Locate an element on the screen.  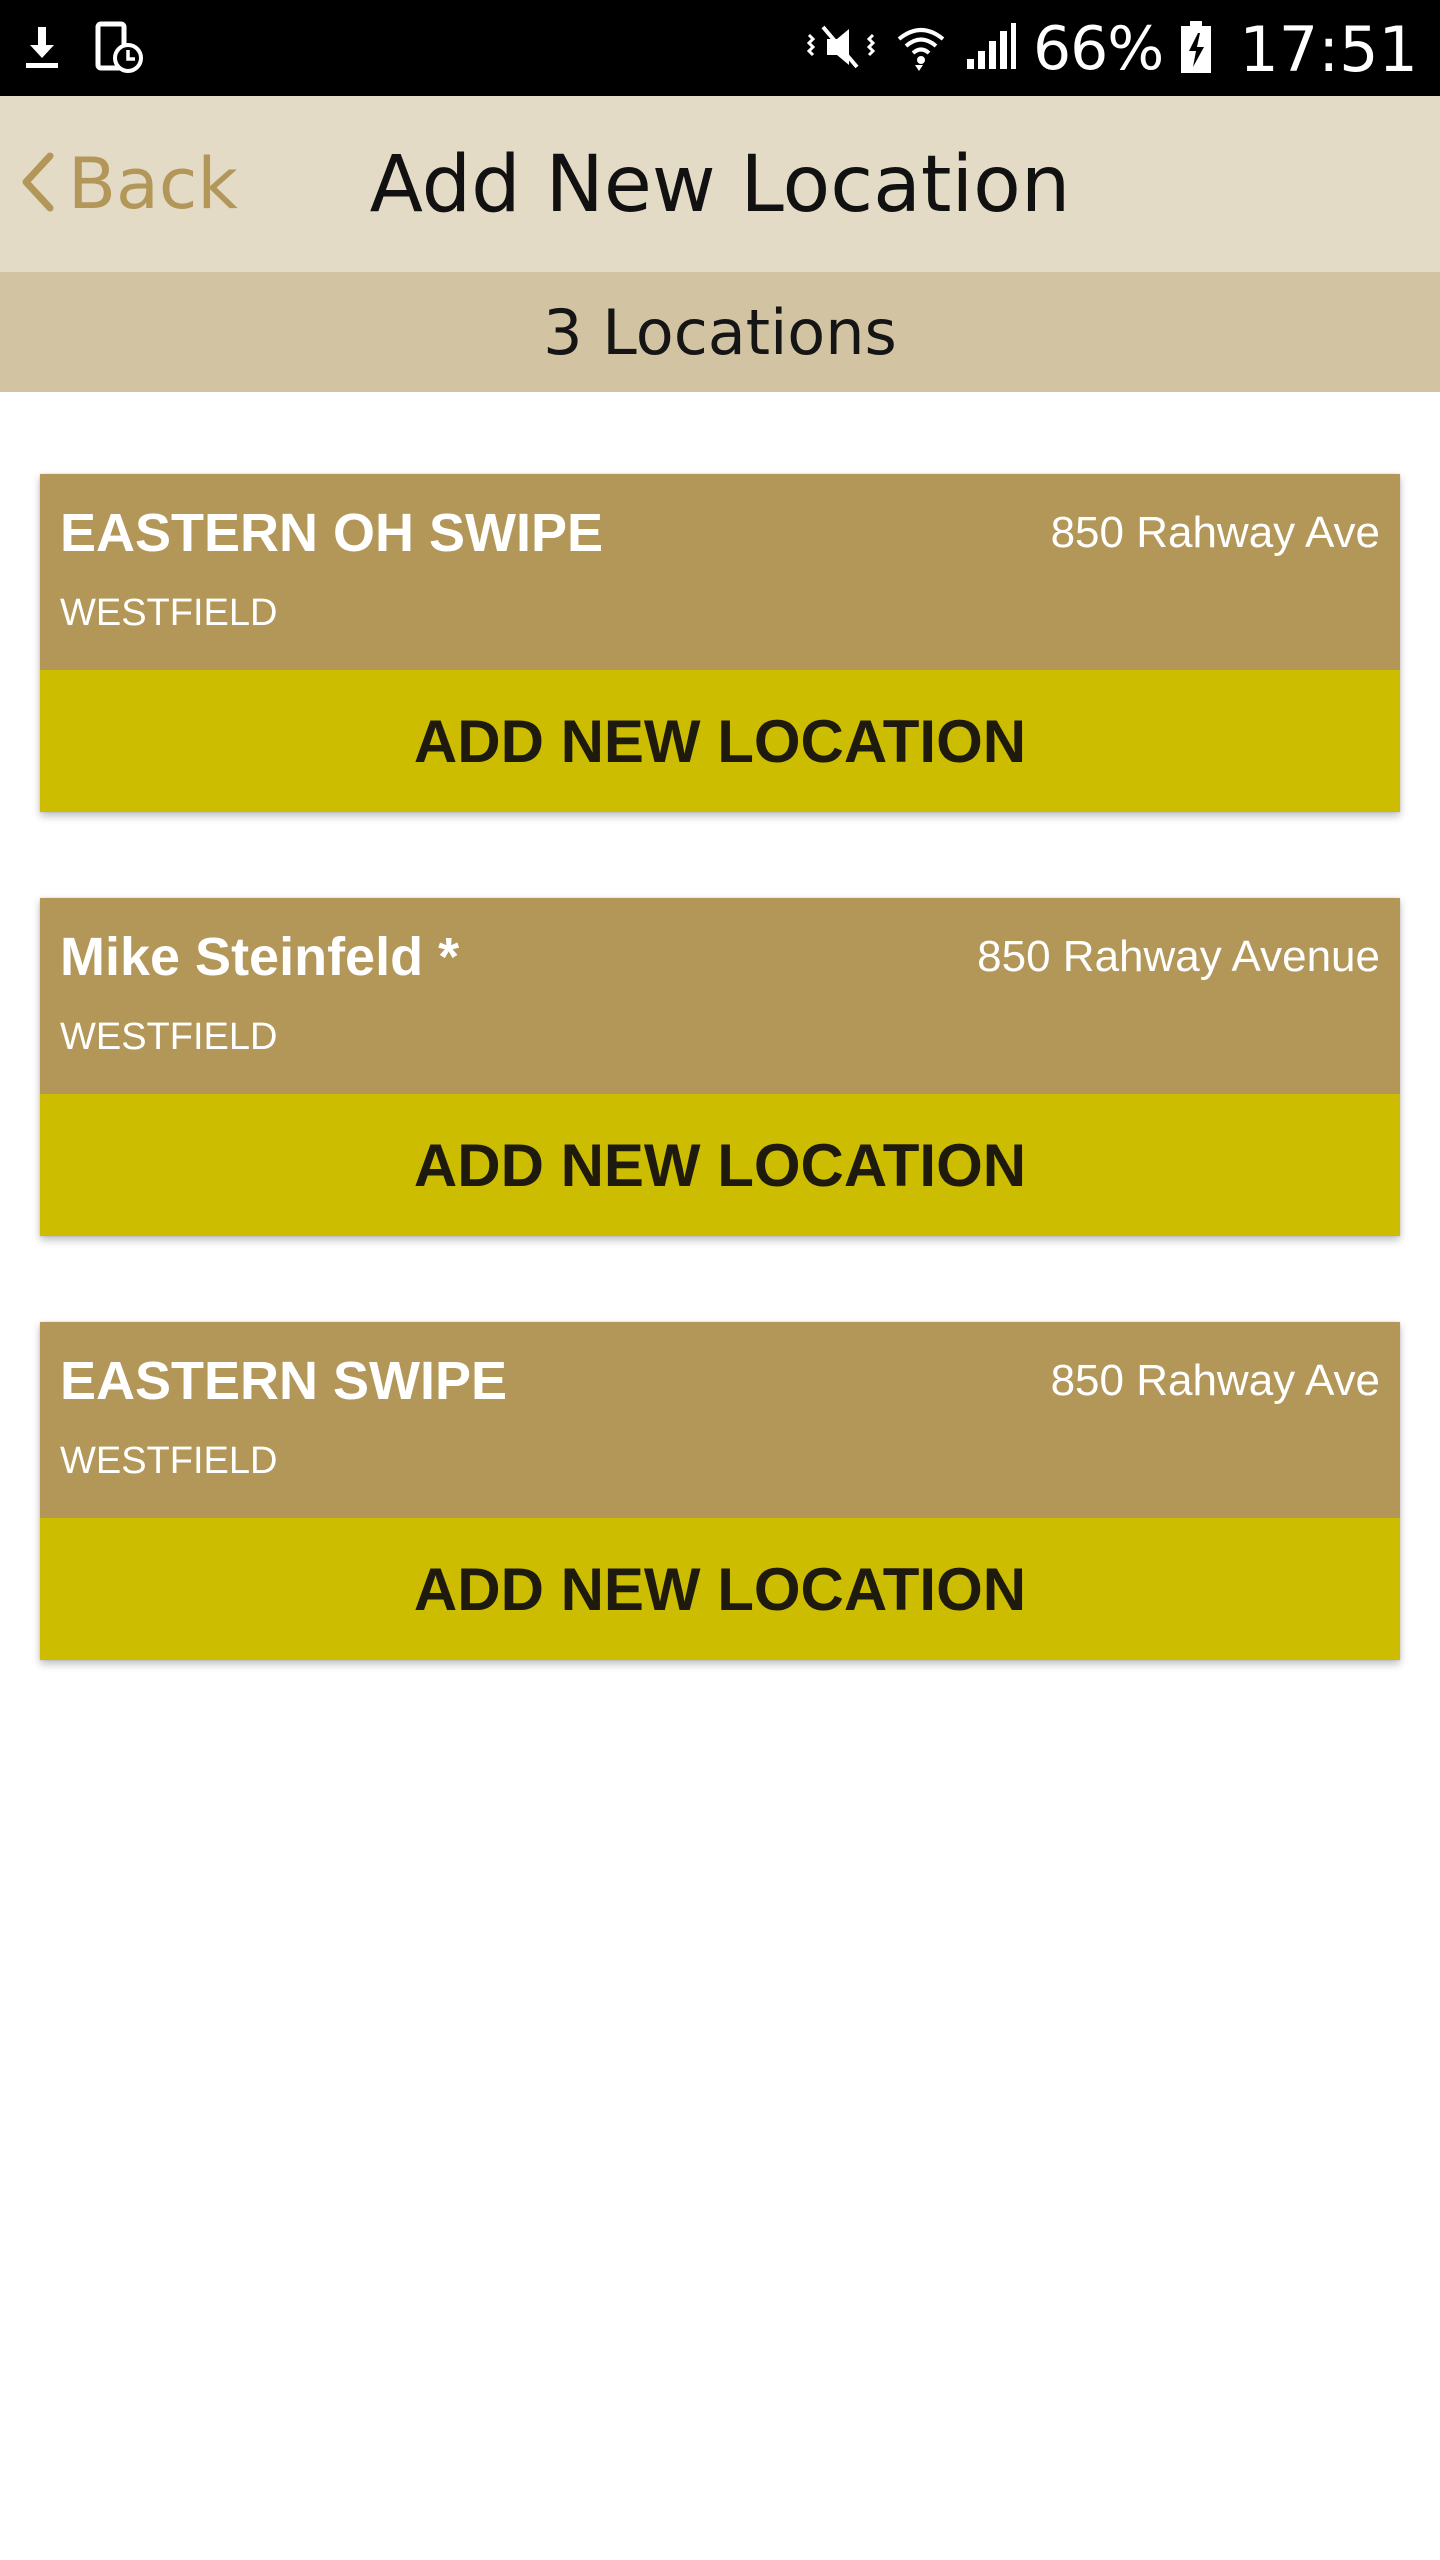
location-card-info: EASTERN SWIPE 850 Rahway Ave WESTFIELD is located at coordinates (720, 1420).